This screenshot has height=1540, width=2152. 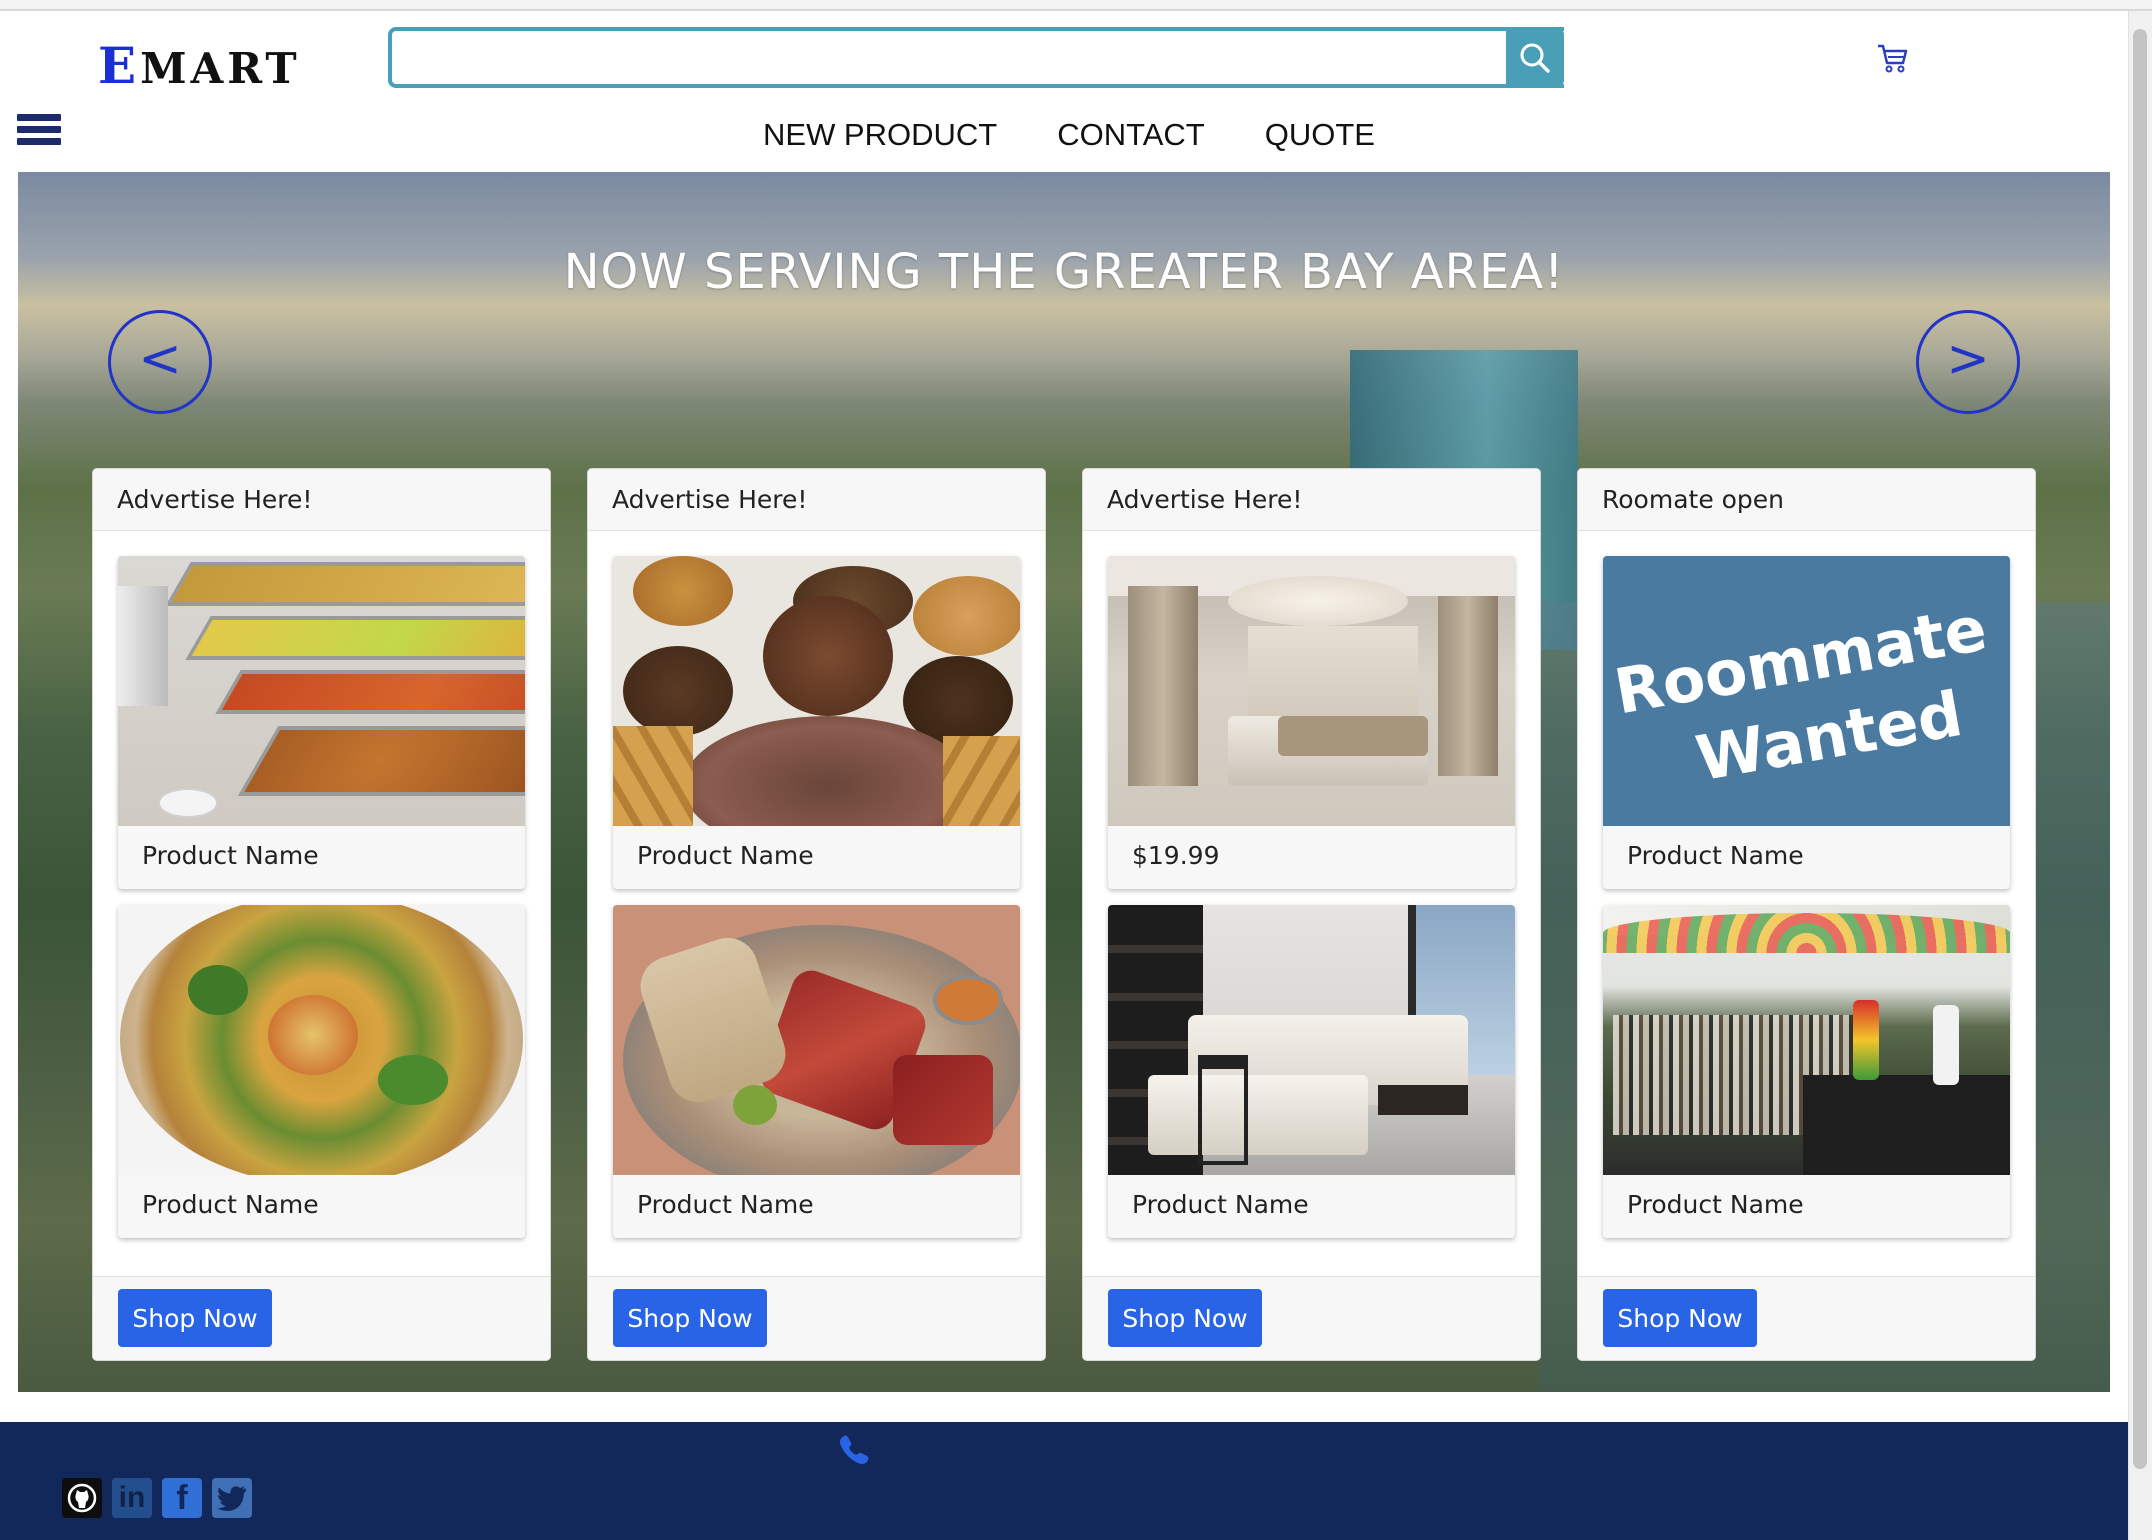 I want to click on phone-icon, so click(x=854, y=1449).